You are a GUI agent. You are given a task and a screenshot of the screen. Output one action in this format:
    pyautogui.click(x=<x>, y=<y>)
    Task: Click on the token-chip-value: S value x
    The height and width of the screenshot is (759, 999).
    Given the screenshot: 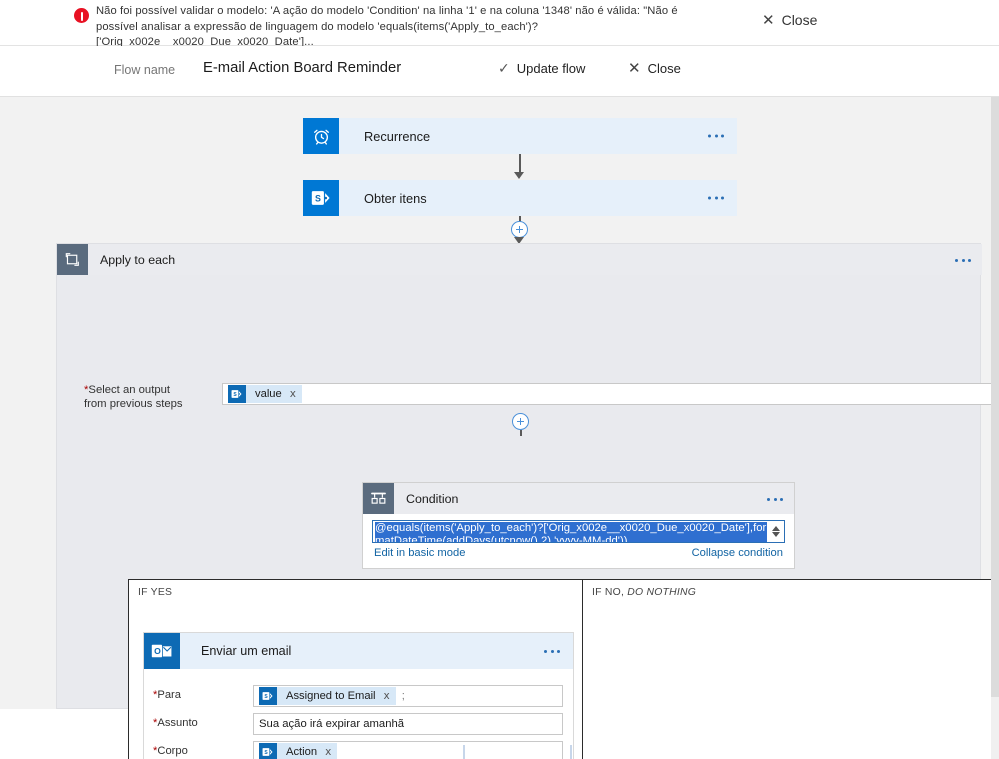 What is the action you would take?
    pyautogui.click(x=265, y=394)
    